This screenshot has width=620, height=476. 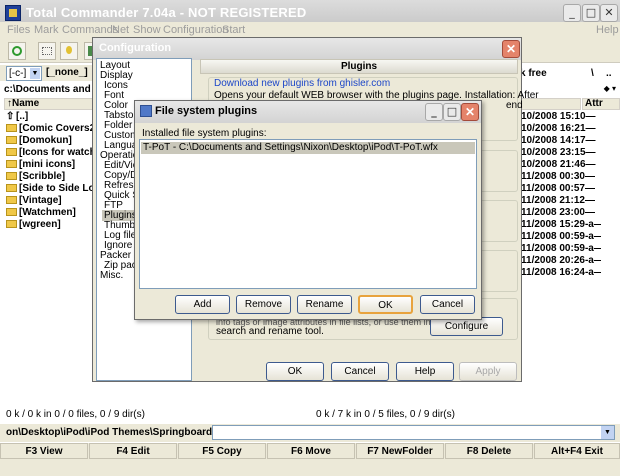 I want to click on list-item-label: [Side to Side Lo, so click(x=57, y=188).